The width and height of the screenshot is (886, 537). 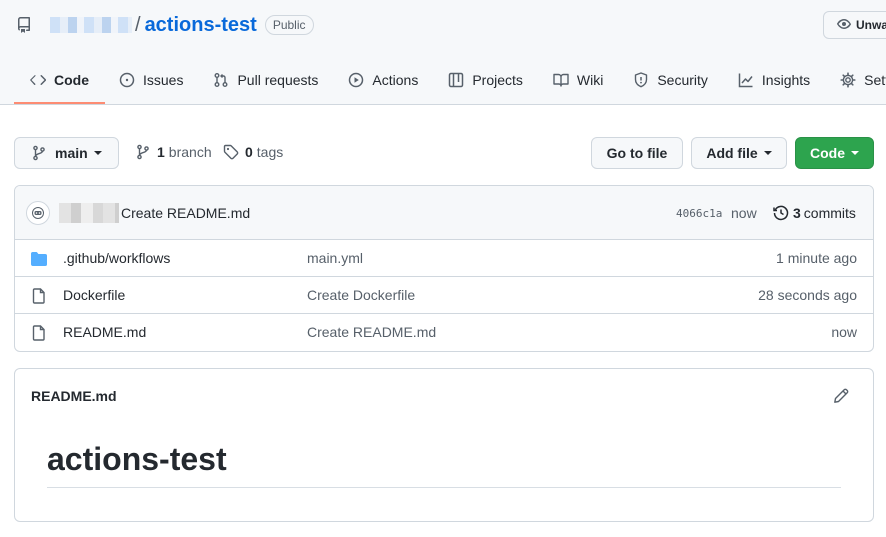 I want to click on tab-label: Wiki, so click(x=590, y=80).